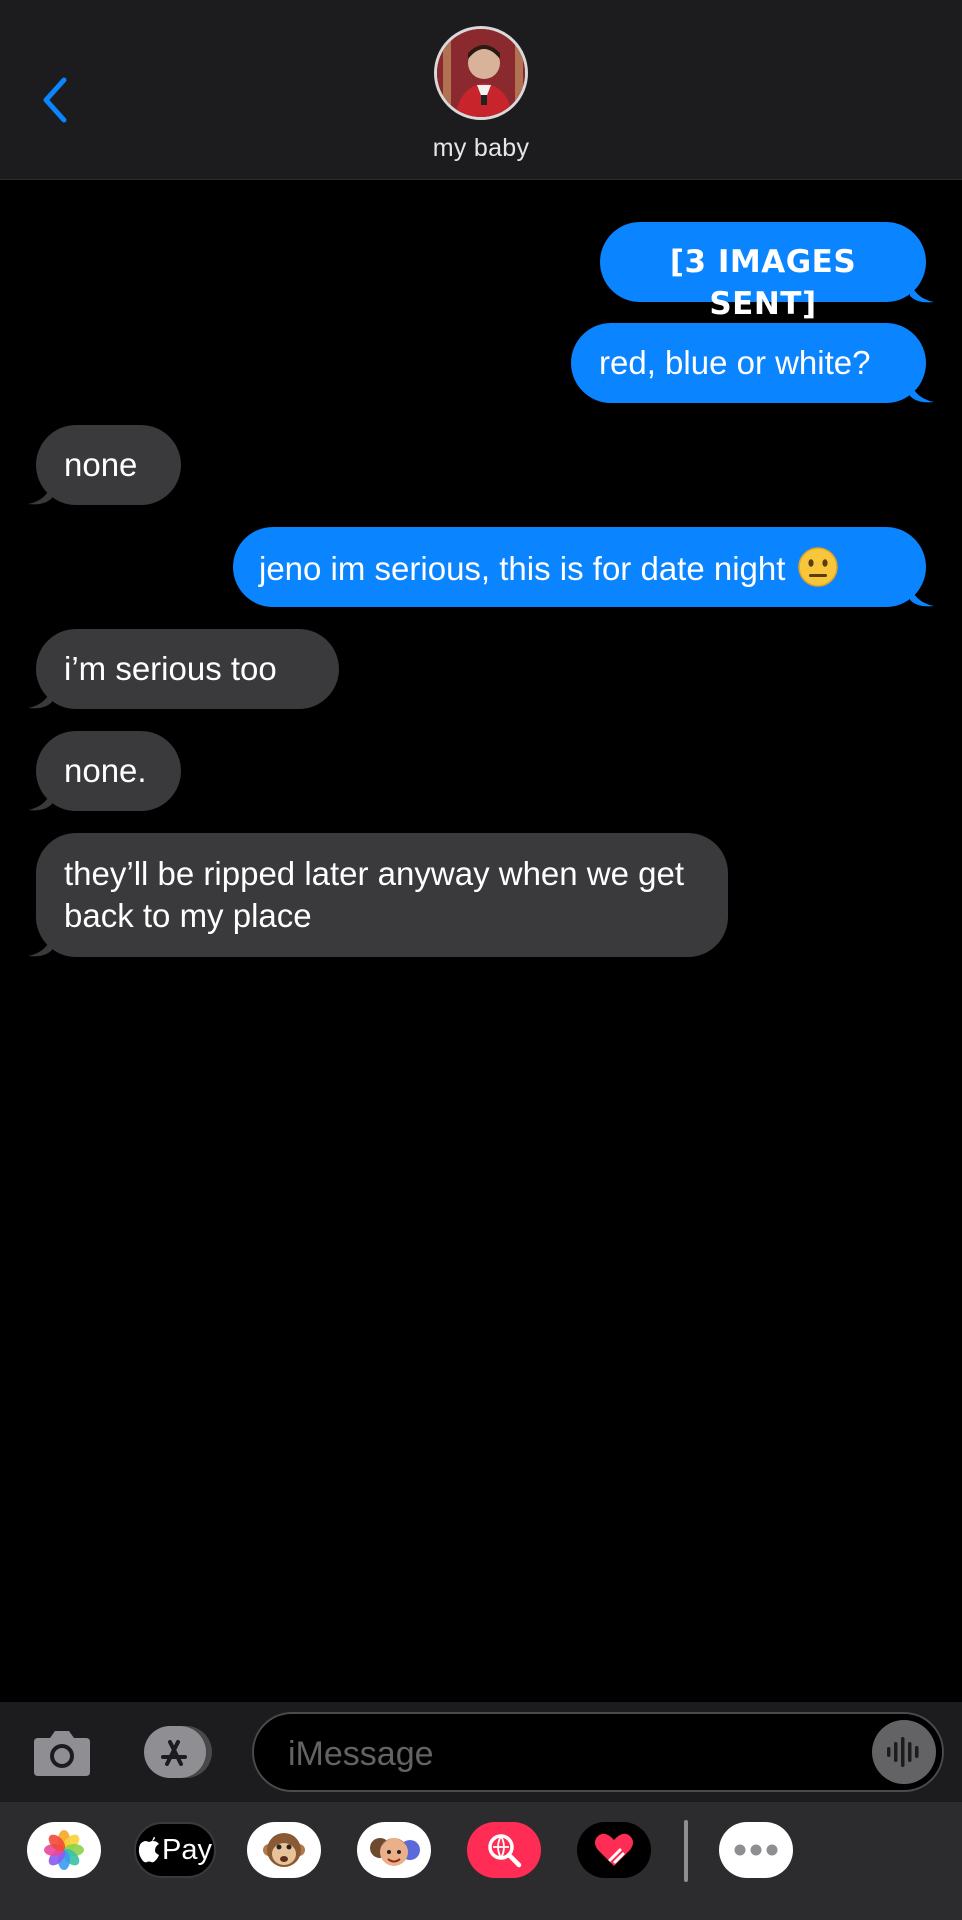  I want to click on waveform-icon, so click(903, 1752).